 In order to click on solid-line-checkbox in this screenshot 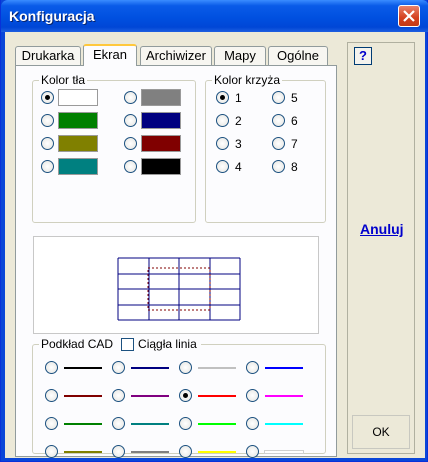, I will do `click(128, 344)`.